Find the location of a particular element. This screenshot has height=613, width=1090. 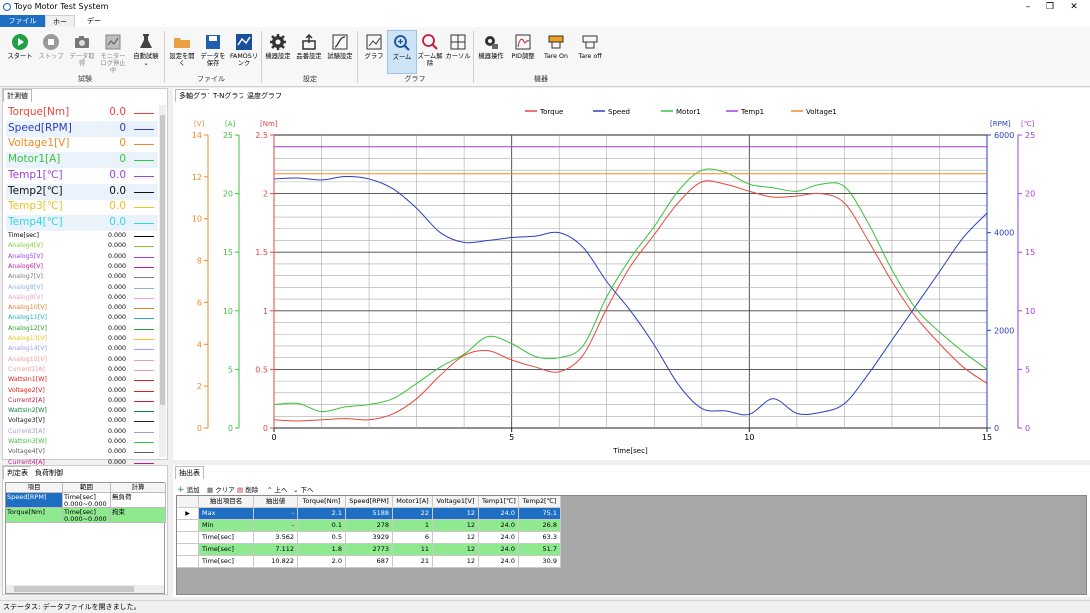

channel-row-small: WattsIn1[W] 0.000 is located at coordinates (82, 380).